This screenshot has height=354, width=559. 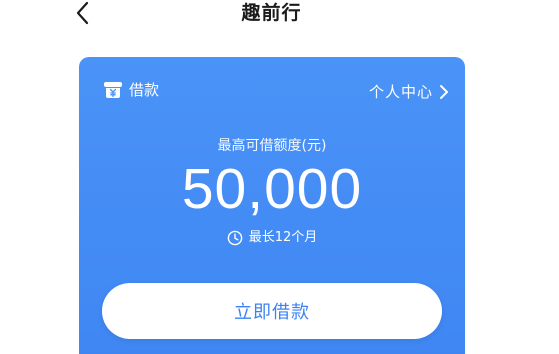 What do you see at coordinates (144, 90) in the screenshot?
I see `card-label: 借款` at bounding box center [144, 90].